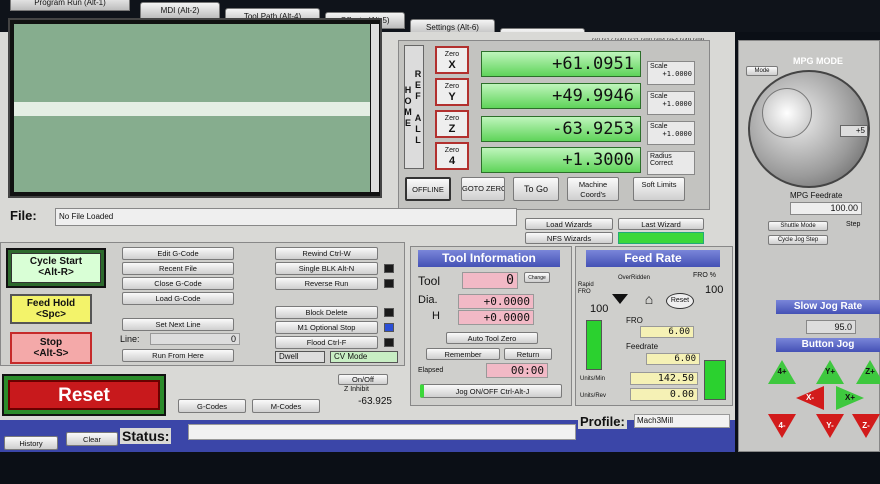  I want to click on mpg-step-value: +5, so click(854, 131).